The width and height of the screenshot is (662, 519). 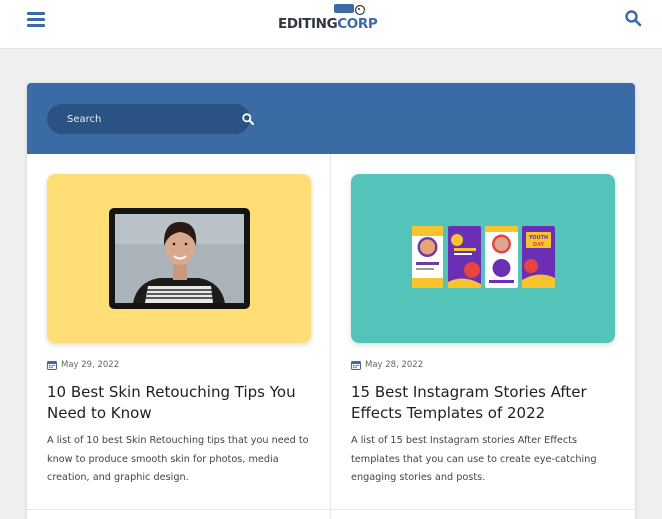 I want to click on logo-text-corp: CORP, so click(x=357, y=24).